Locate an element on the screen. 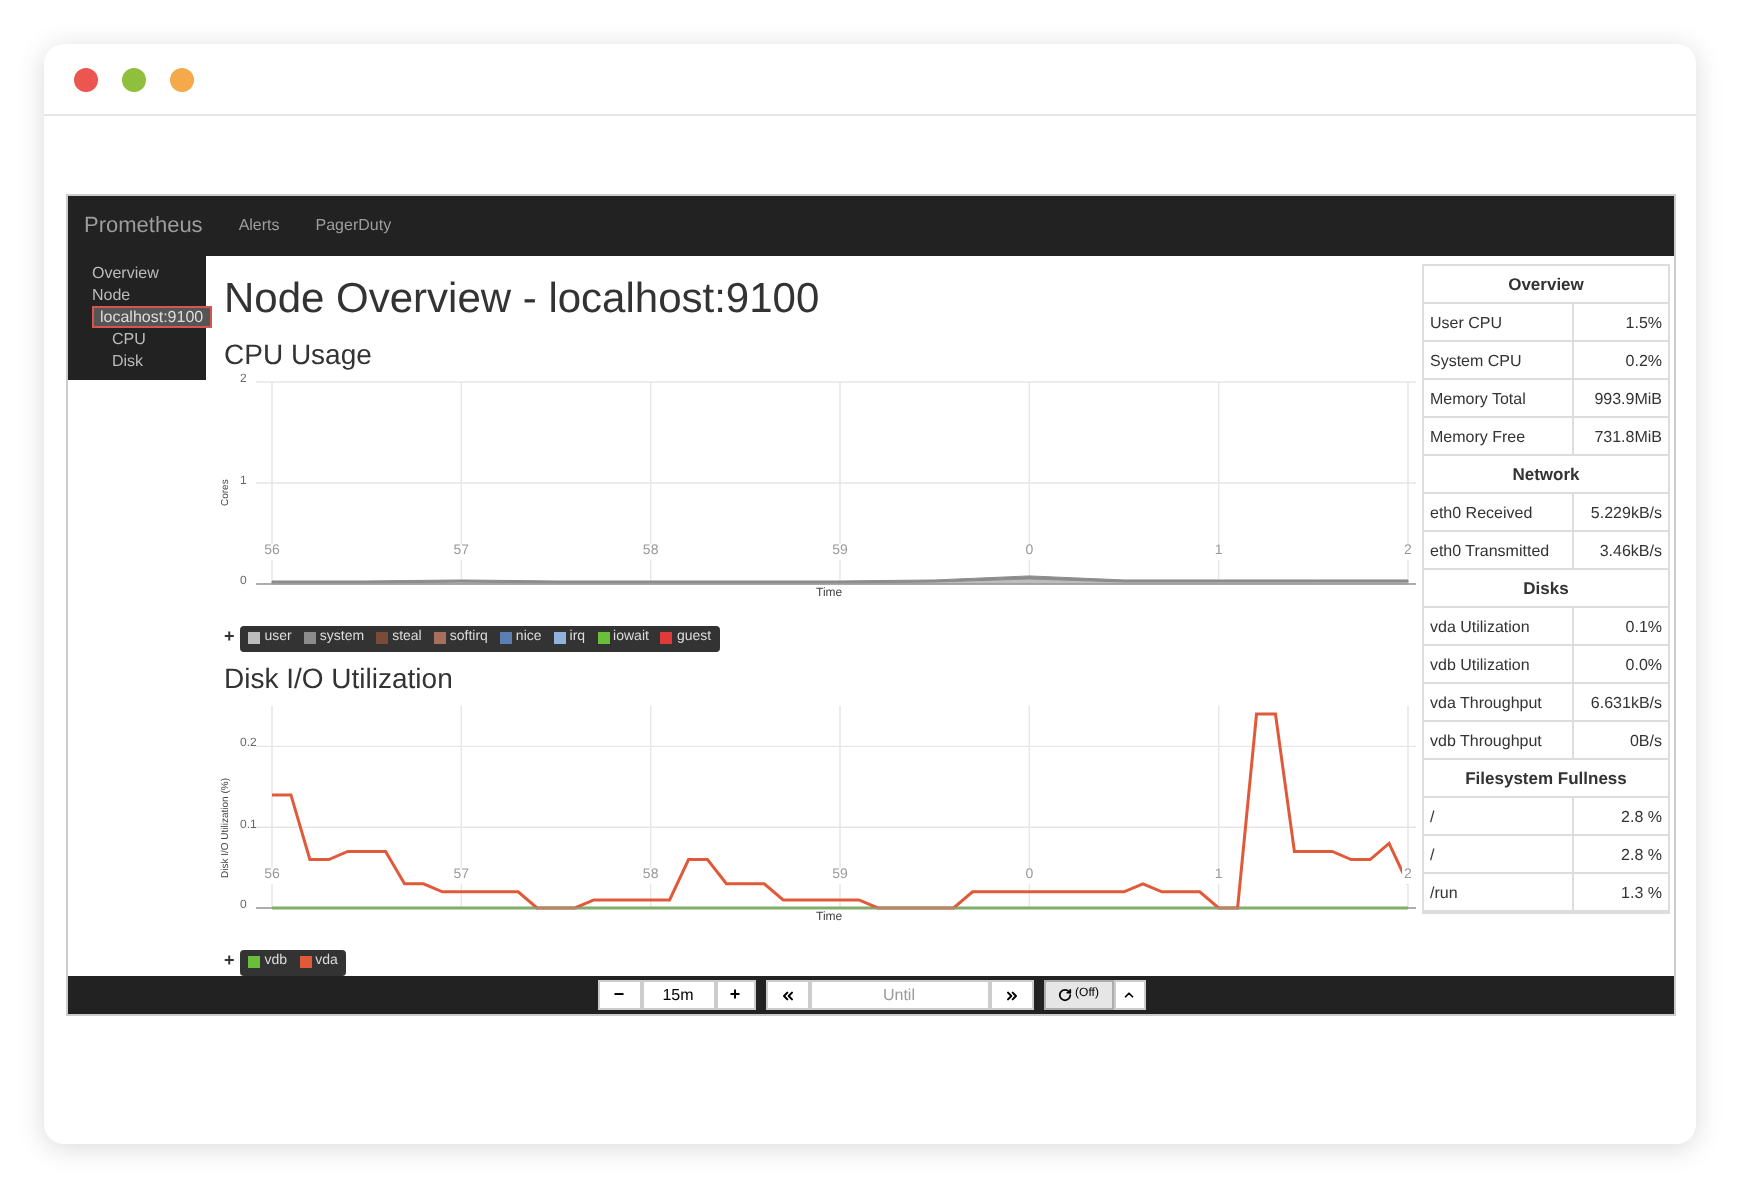 The image size is (1740, 1190). table-cell: Memory Total is located at coordinates (1499, 398).